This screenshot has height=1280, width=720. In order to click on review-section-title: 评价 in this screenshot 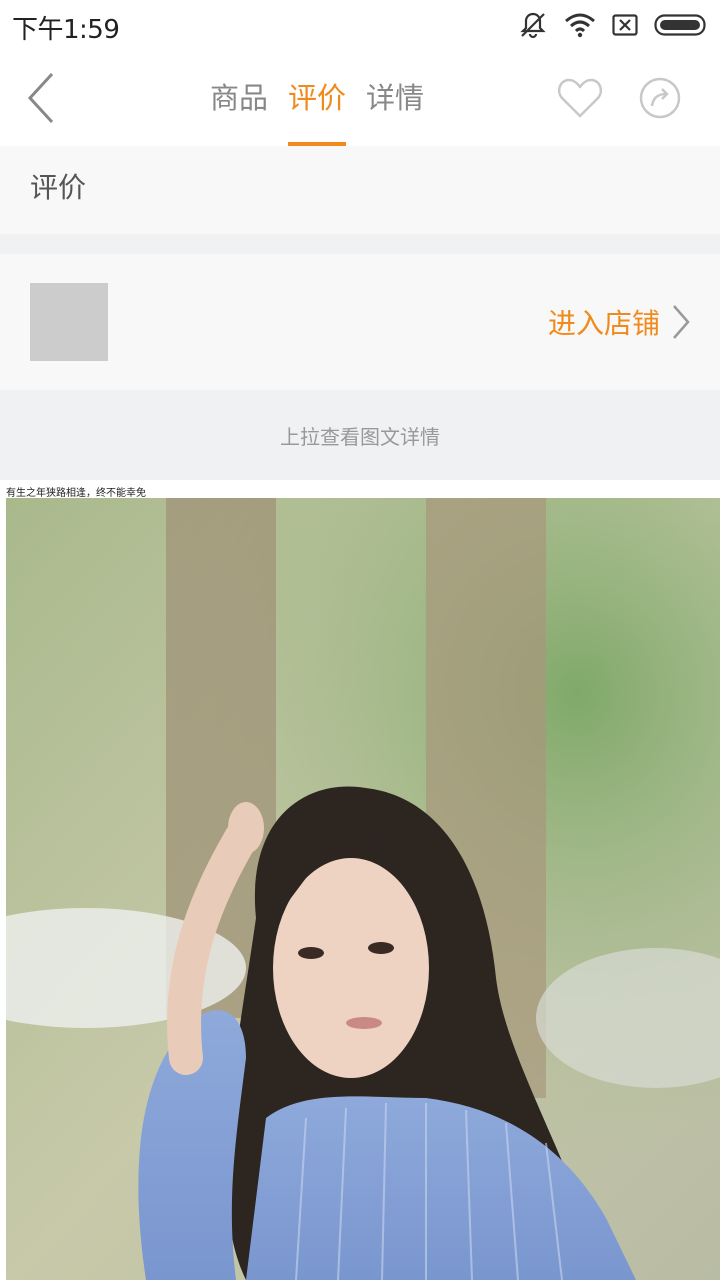, I will do `click(58, 187)`.